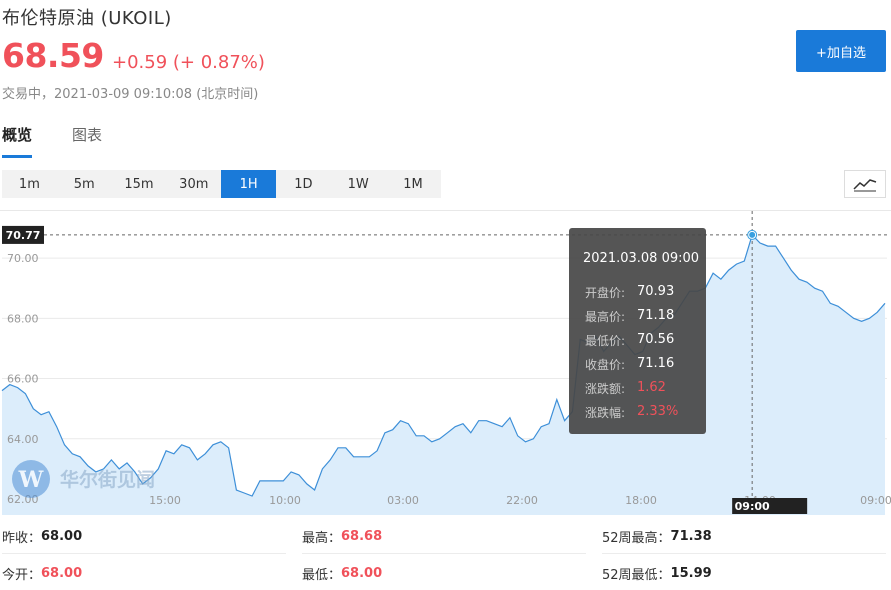  Describe the element at coordinates (629, 364) in the screenshot. I see `tooltip-close: 收盘价: 71.16` at that location.